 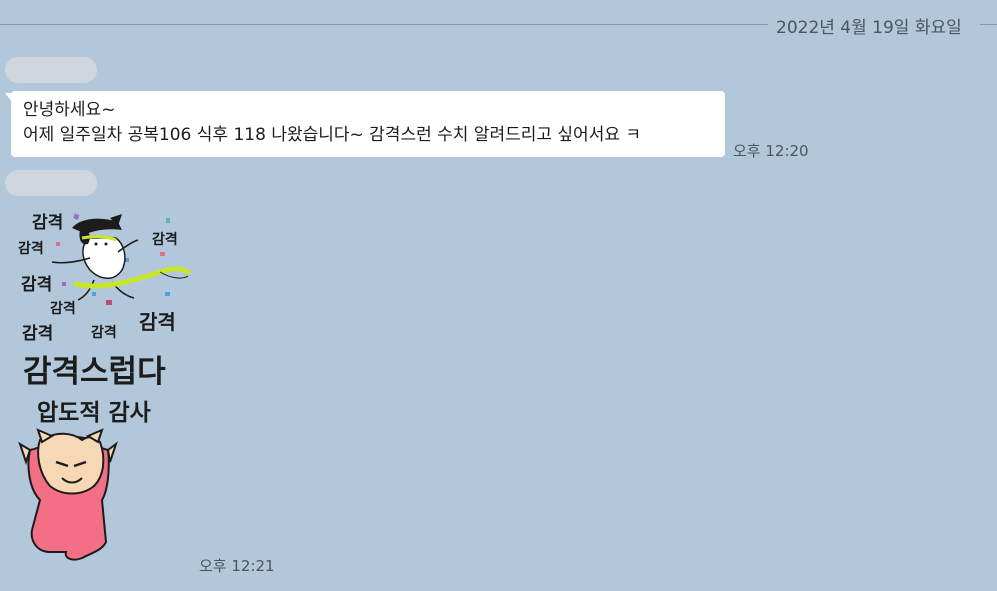 What do you see at coordinates (771, 151) in the screenshot?
I see `message-timestamp: 오후 12:20` at bounding box center [771, 151].